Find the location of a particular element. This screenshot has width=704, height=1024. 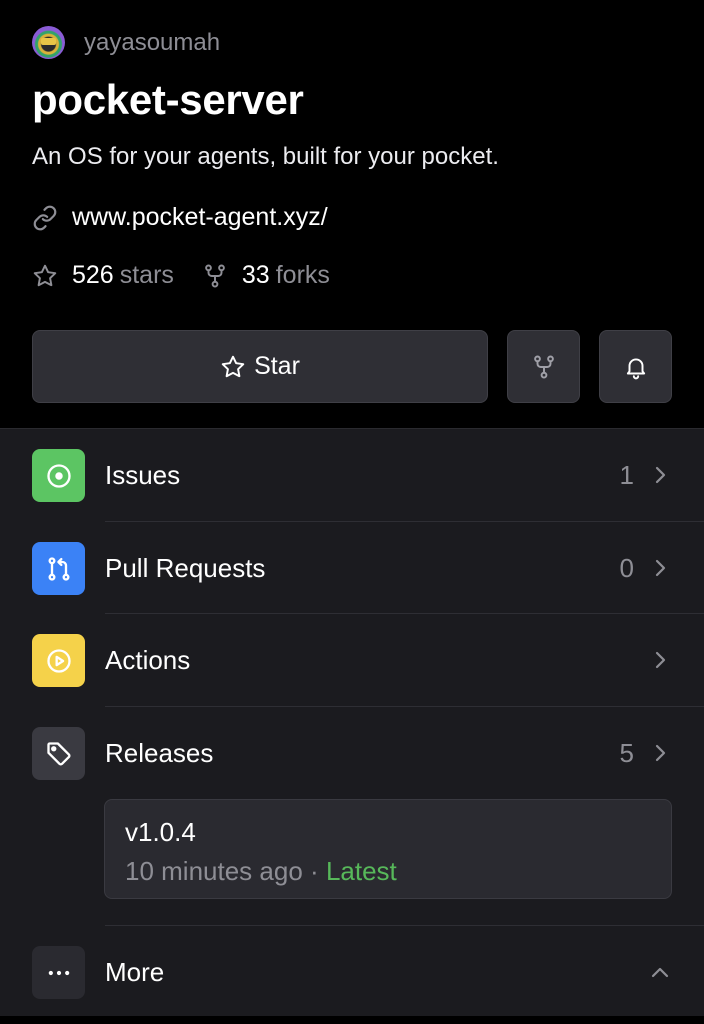

pull-requests-label: Pull Requests is located at coordinates (185, 568).